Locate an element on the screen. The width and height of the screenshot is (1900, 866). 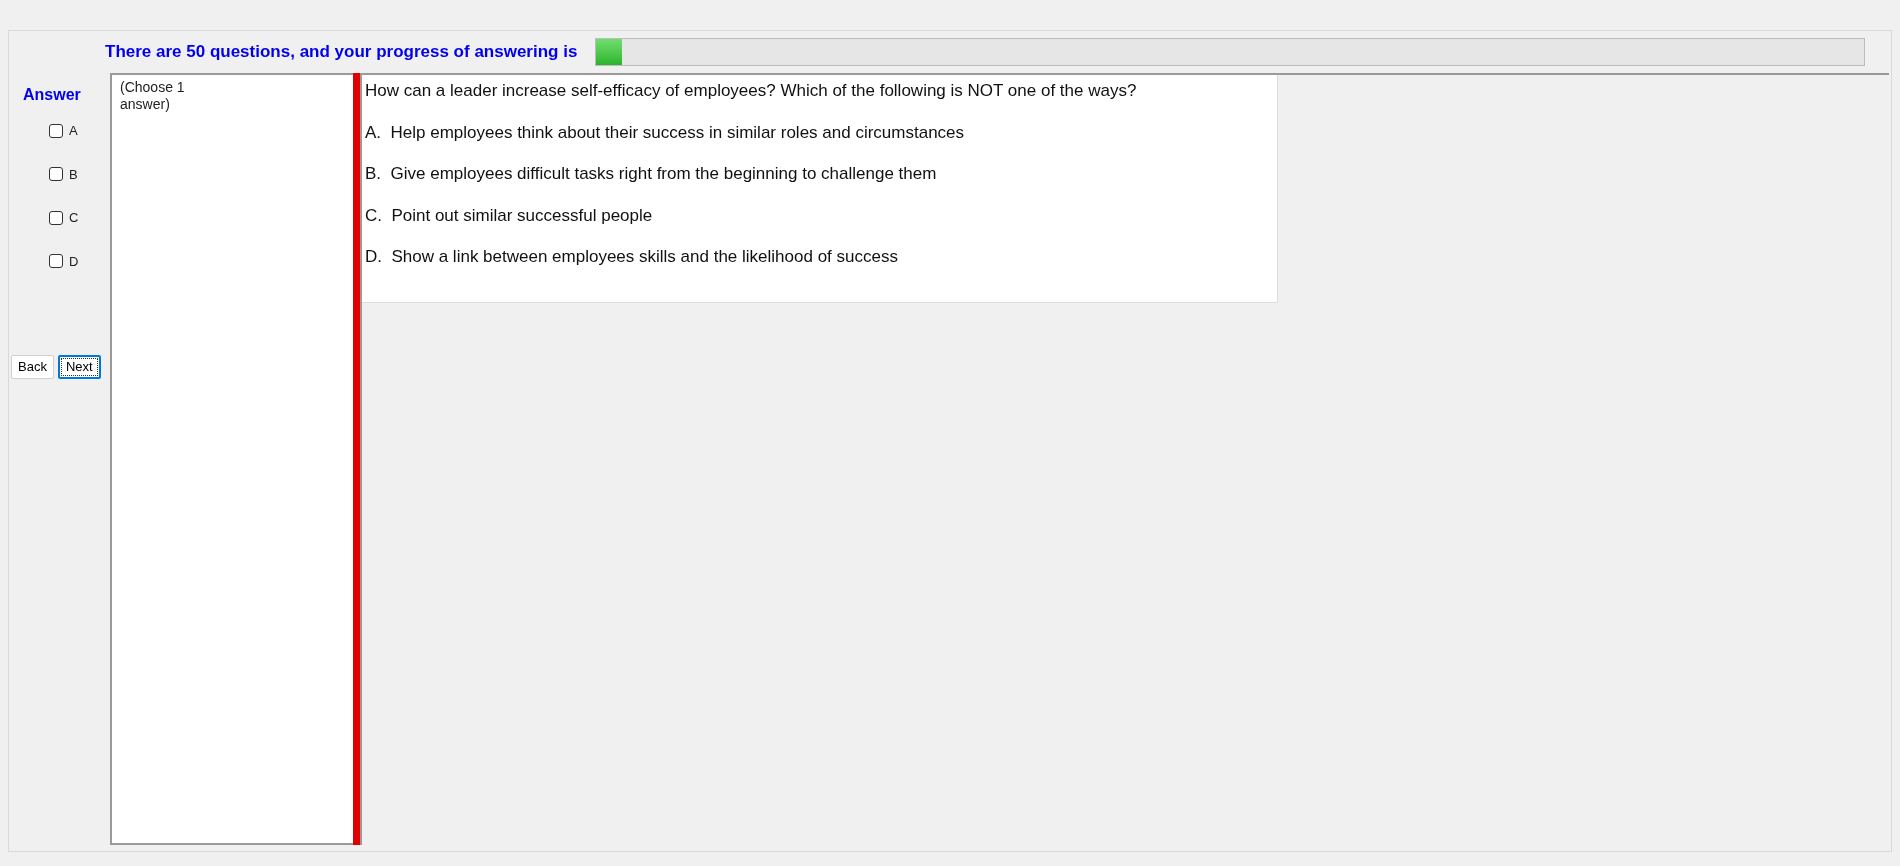
instruction-text: (Choose 1 answer) is located at coordinates (153, 96).